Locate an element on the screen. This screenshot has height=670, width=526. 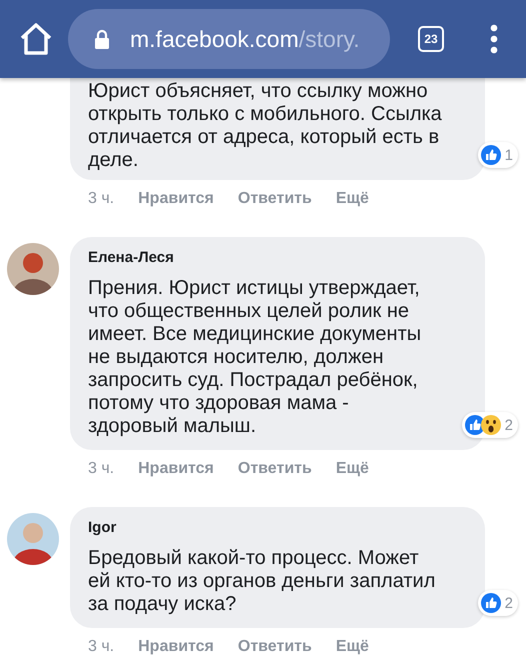
lock-icon is located at coordinates (102, 39).